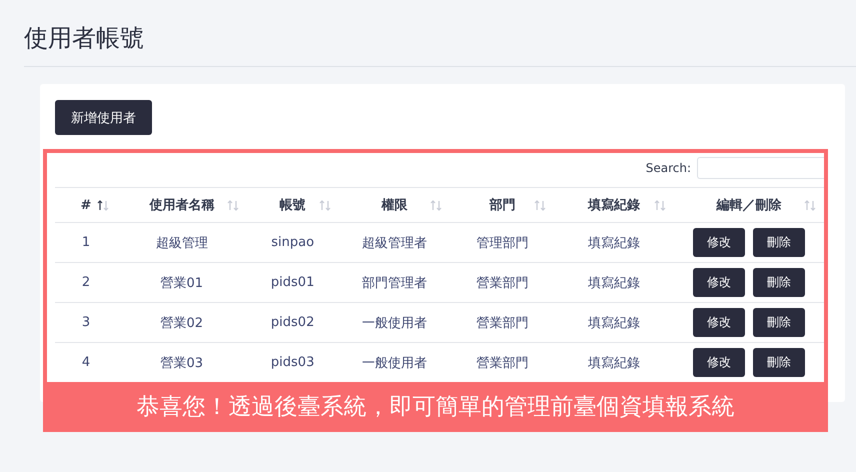 Image resolution: width=856 pixels, height=472 pixels. I want to click on table-cell: pids03, so click(292, 362).